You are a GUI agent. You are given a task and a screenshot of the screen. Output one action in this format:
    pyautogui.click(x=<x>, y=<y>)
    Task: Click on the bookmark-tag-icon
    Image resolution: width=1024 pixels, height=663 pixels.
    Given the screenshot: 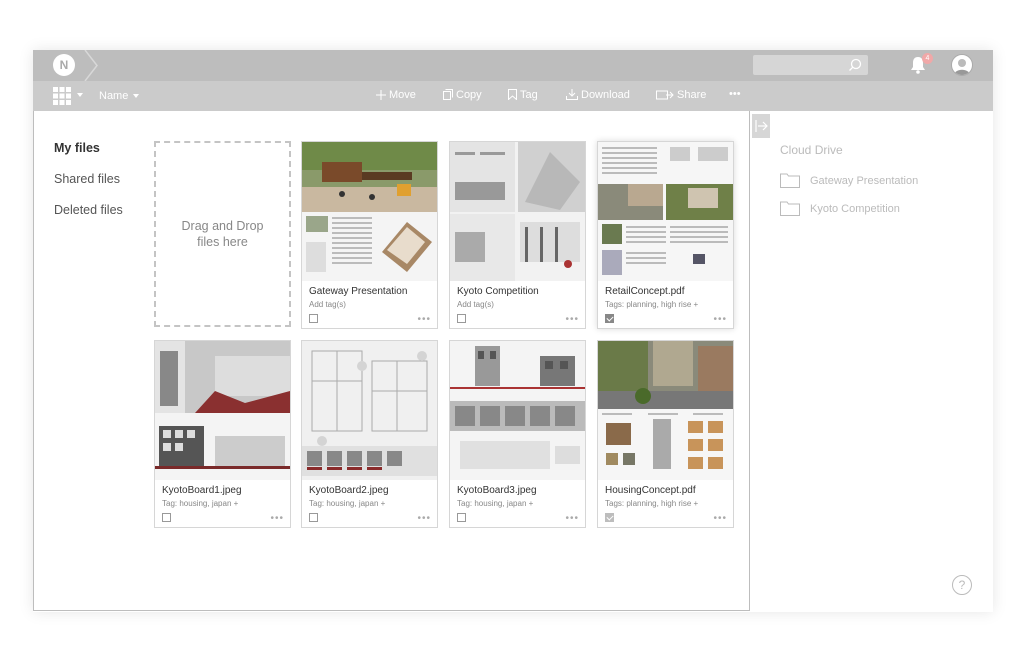 What is the action you would take?
    pyautogui.click(x=512, y=95)
    